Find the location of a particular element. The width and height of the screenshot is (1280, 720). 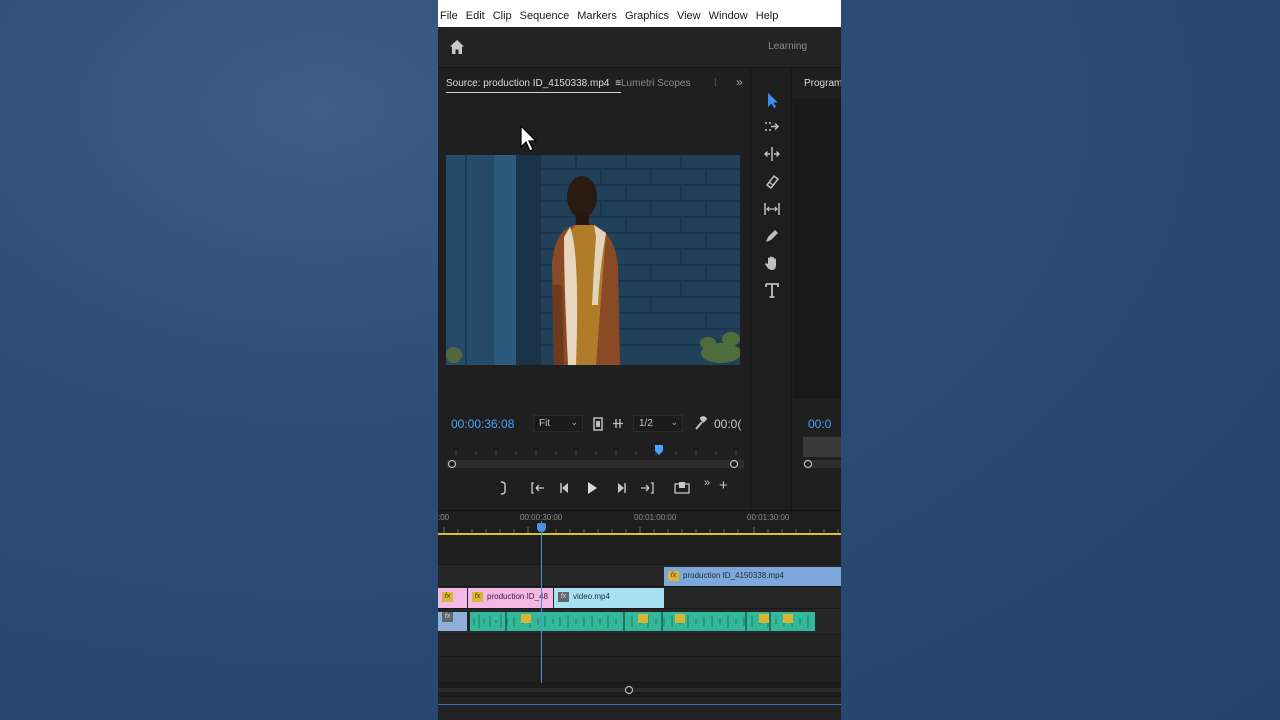

track-v3 is located at coordinates (639, 550).